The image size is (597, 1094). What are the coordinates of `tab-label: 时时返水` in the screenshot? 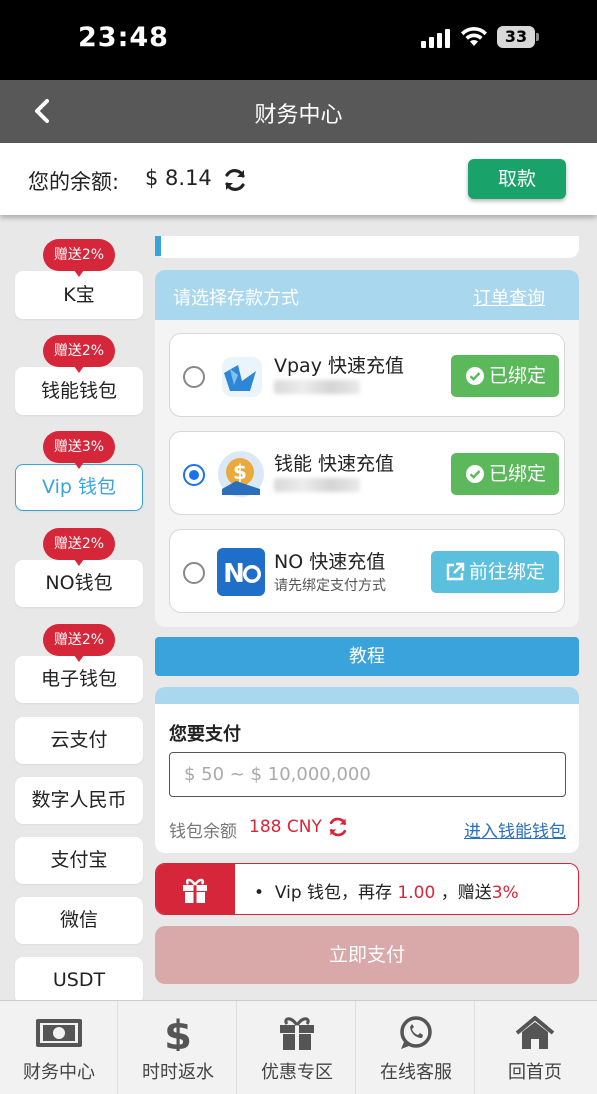 It's located at (178, 1072).